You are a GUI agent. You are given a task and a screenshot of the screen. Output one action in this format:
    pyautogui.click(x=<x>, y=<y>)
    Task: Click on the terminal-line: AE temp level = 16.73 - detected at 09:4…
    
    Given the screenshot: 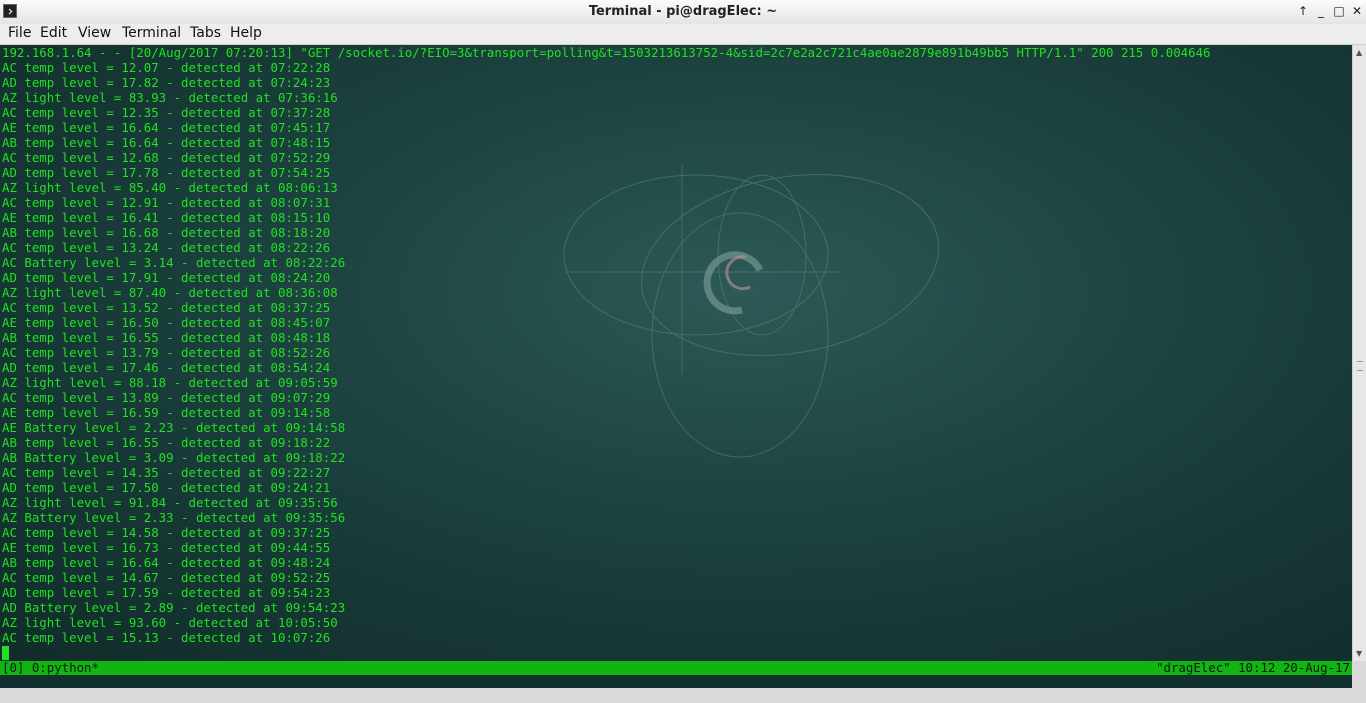 What is the action you would take?
    pyautogui.click(x=166, y=547)
    